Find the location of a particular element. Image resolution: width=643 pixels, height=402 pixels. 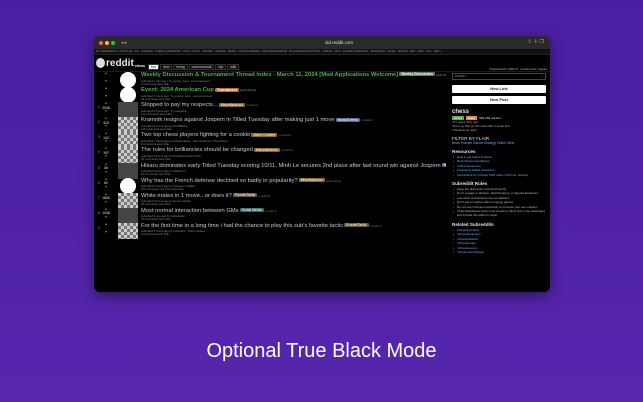

post-actions: 4 comments save hide is located at coordinates (155, 84).